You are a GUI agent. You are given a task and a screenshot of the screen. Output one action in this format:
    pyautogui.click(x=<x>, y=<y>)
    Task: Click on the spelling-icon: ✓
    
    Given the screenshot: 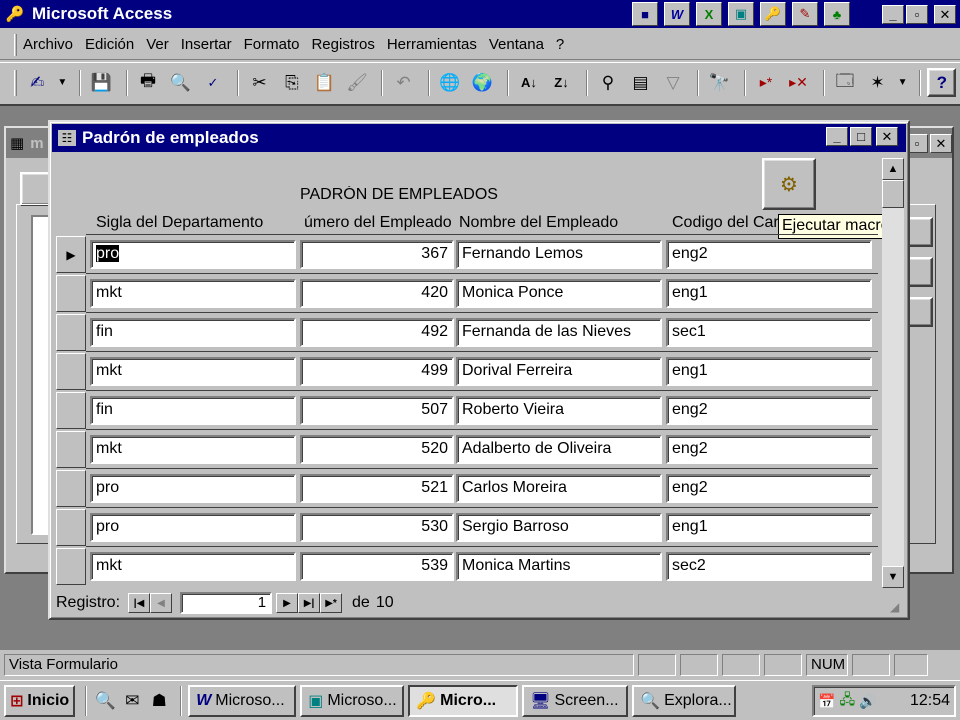 What is the action you would take?
    pyautogui.click(x=213, y=82)
    